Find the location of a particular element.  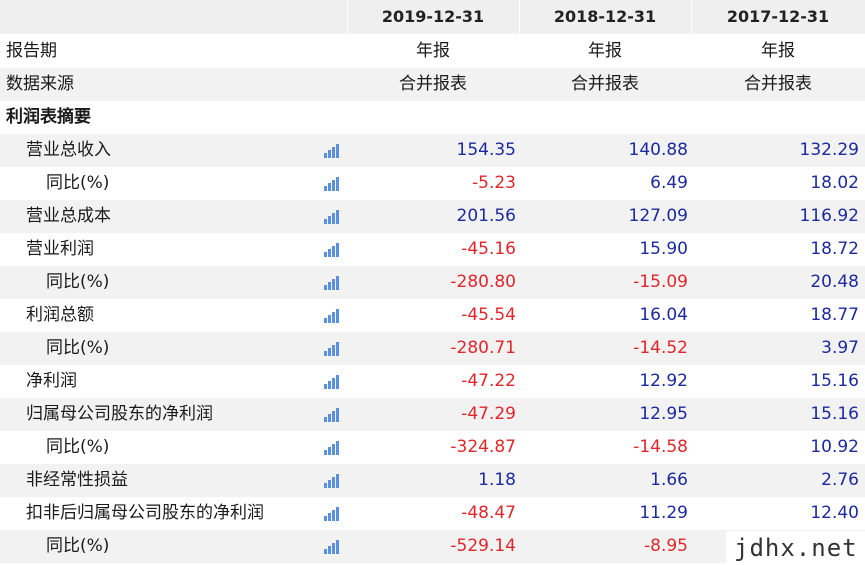

column-header-2017: 2017-12-31 is located at coordinates (778, 17).